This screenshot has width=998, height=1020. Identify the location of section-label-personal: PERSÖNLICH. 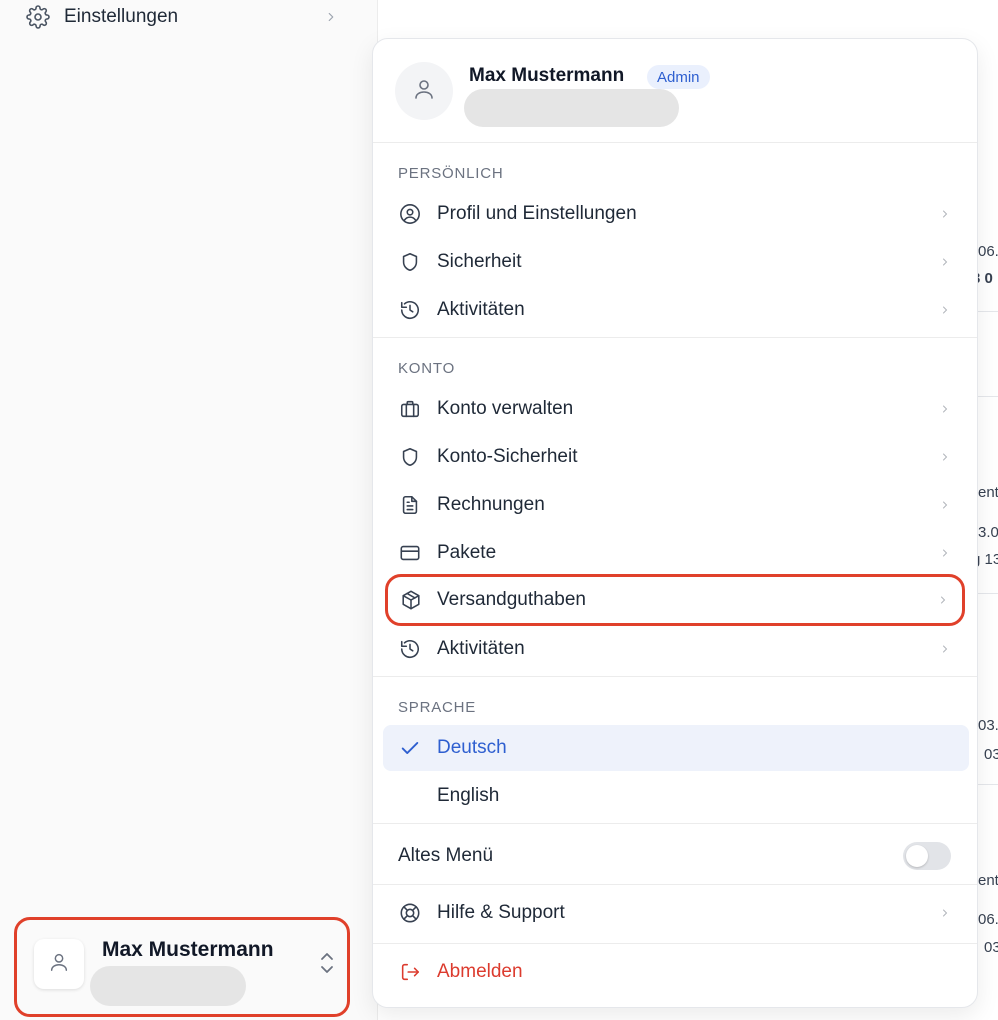
(451, 173).